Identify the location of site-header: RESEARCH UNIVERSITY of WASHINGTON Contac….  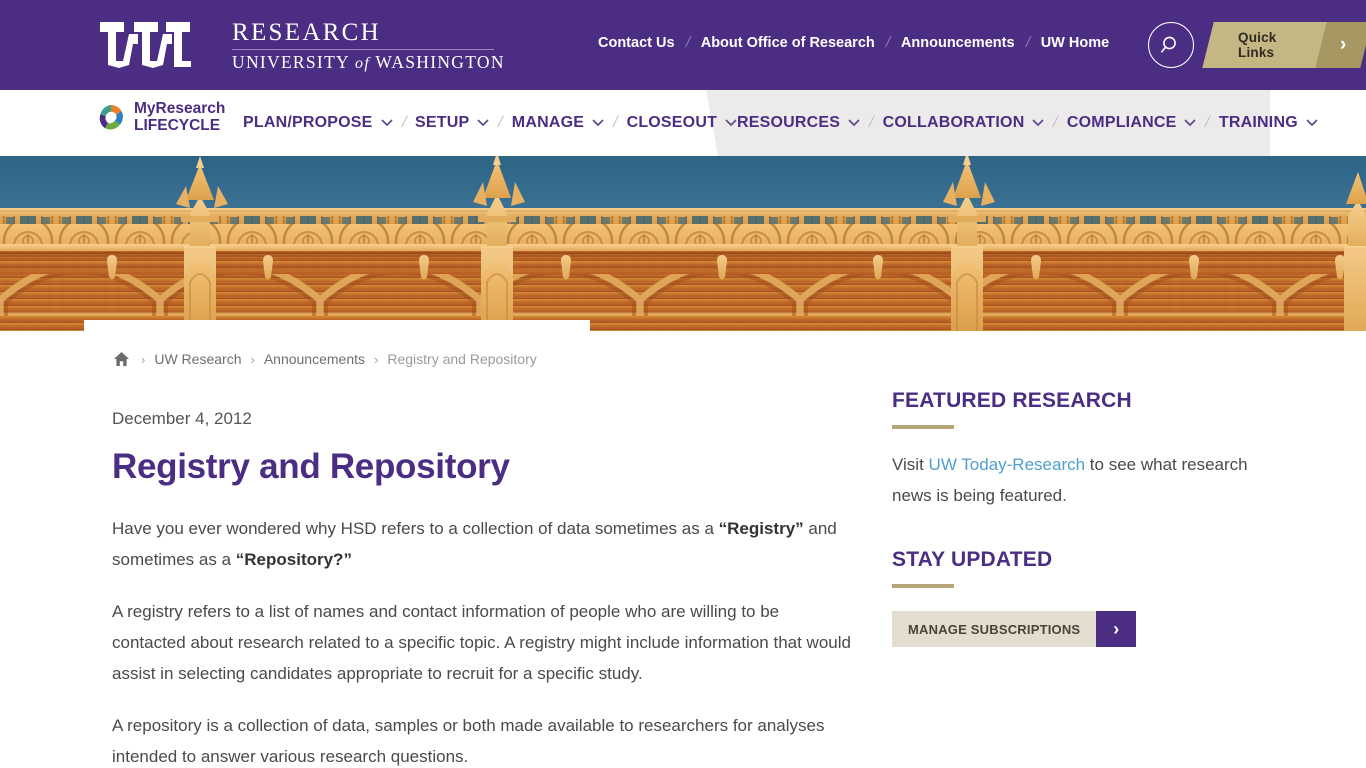
(683, 45).